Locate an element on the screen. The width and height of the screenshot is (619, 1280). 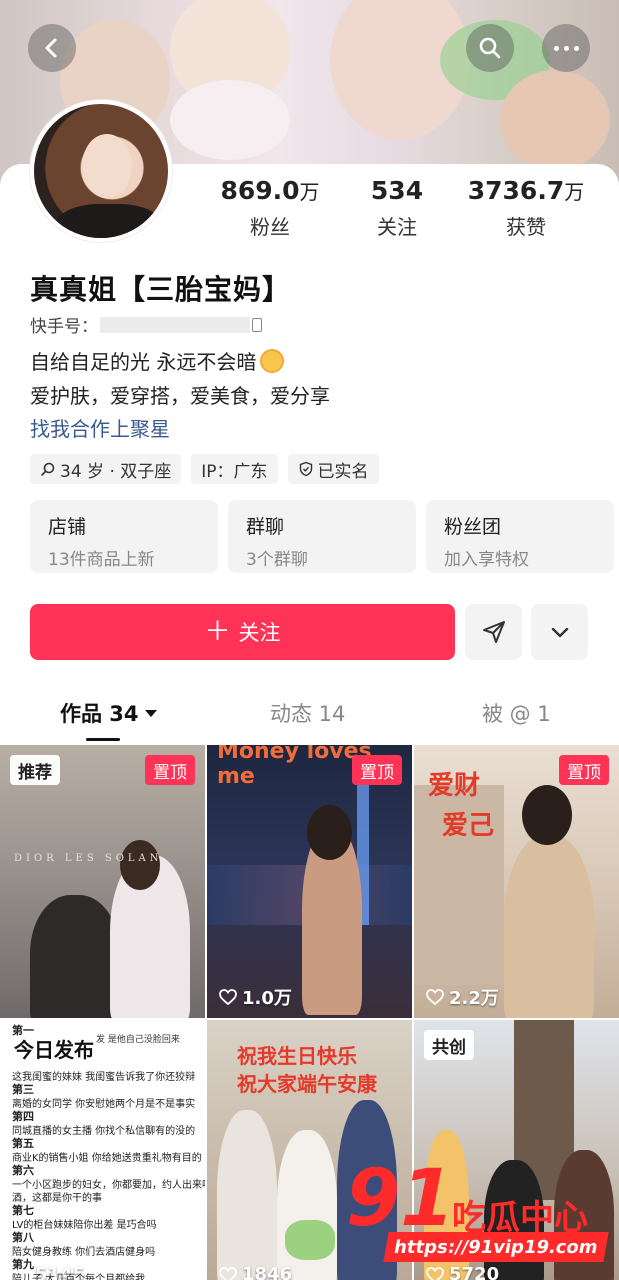
kuaishou-id: 快手号： is located at coordinates (146, 324).